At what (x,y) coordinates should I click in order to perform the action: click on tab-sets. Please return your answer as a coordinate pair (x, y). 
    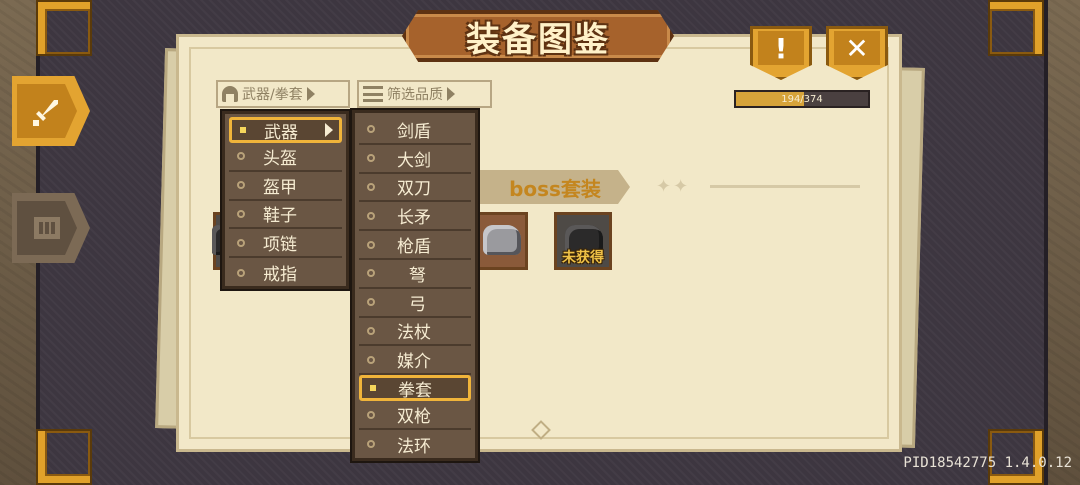
    Looking at the image, I should click on (51, 228).